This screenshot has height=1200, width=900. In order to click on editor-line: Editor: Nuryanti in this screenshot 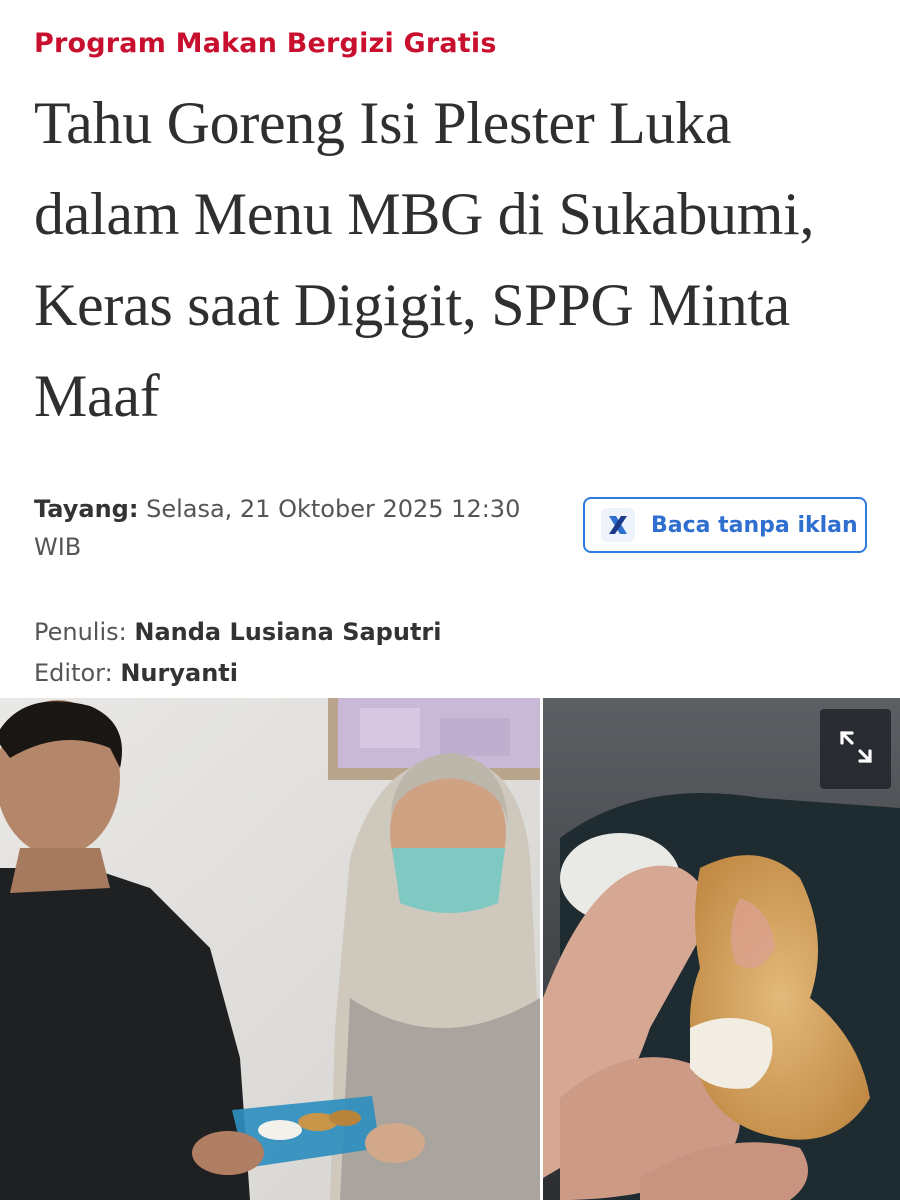, I will do `click(237, 673)`.